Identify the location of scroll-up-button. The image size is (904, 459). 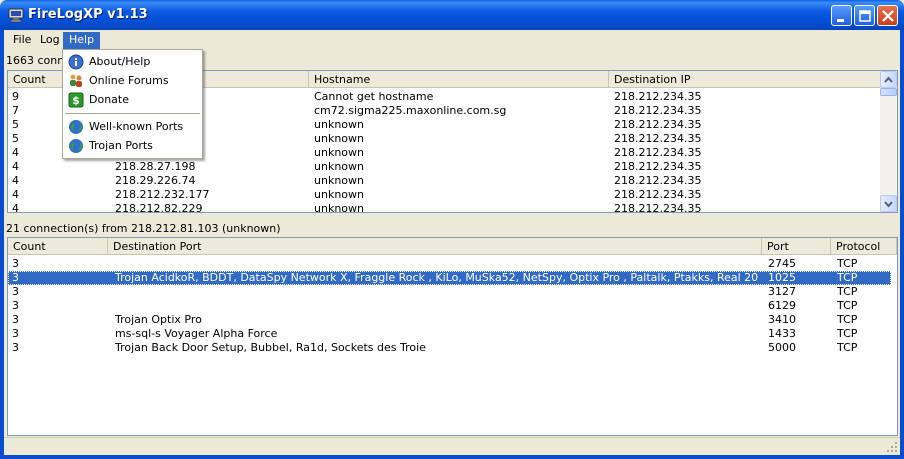
(888, 79).